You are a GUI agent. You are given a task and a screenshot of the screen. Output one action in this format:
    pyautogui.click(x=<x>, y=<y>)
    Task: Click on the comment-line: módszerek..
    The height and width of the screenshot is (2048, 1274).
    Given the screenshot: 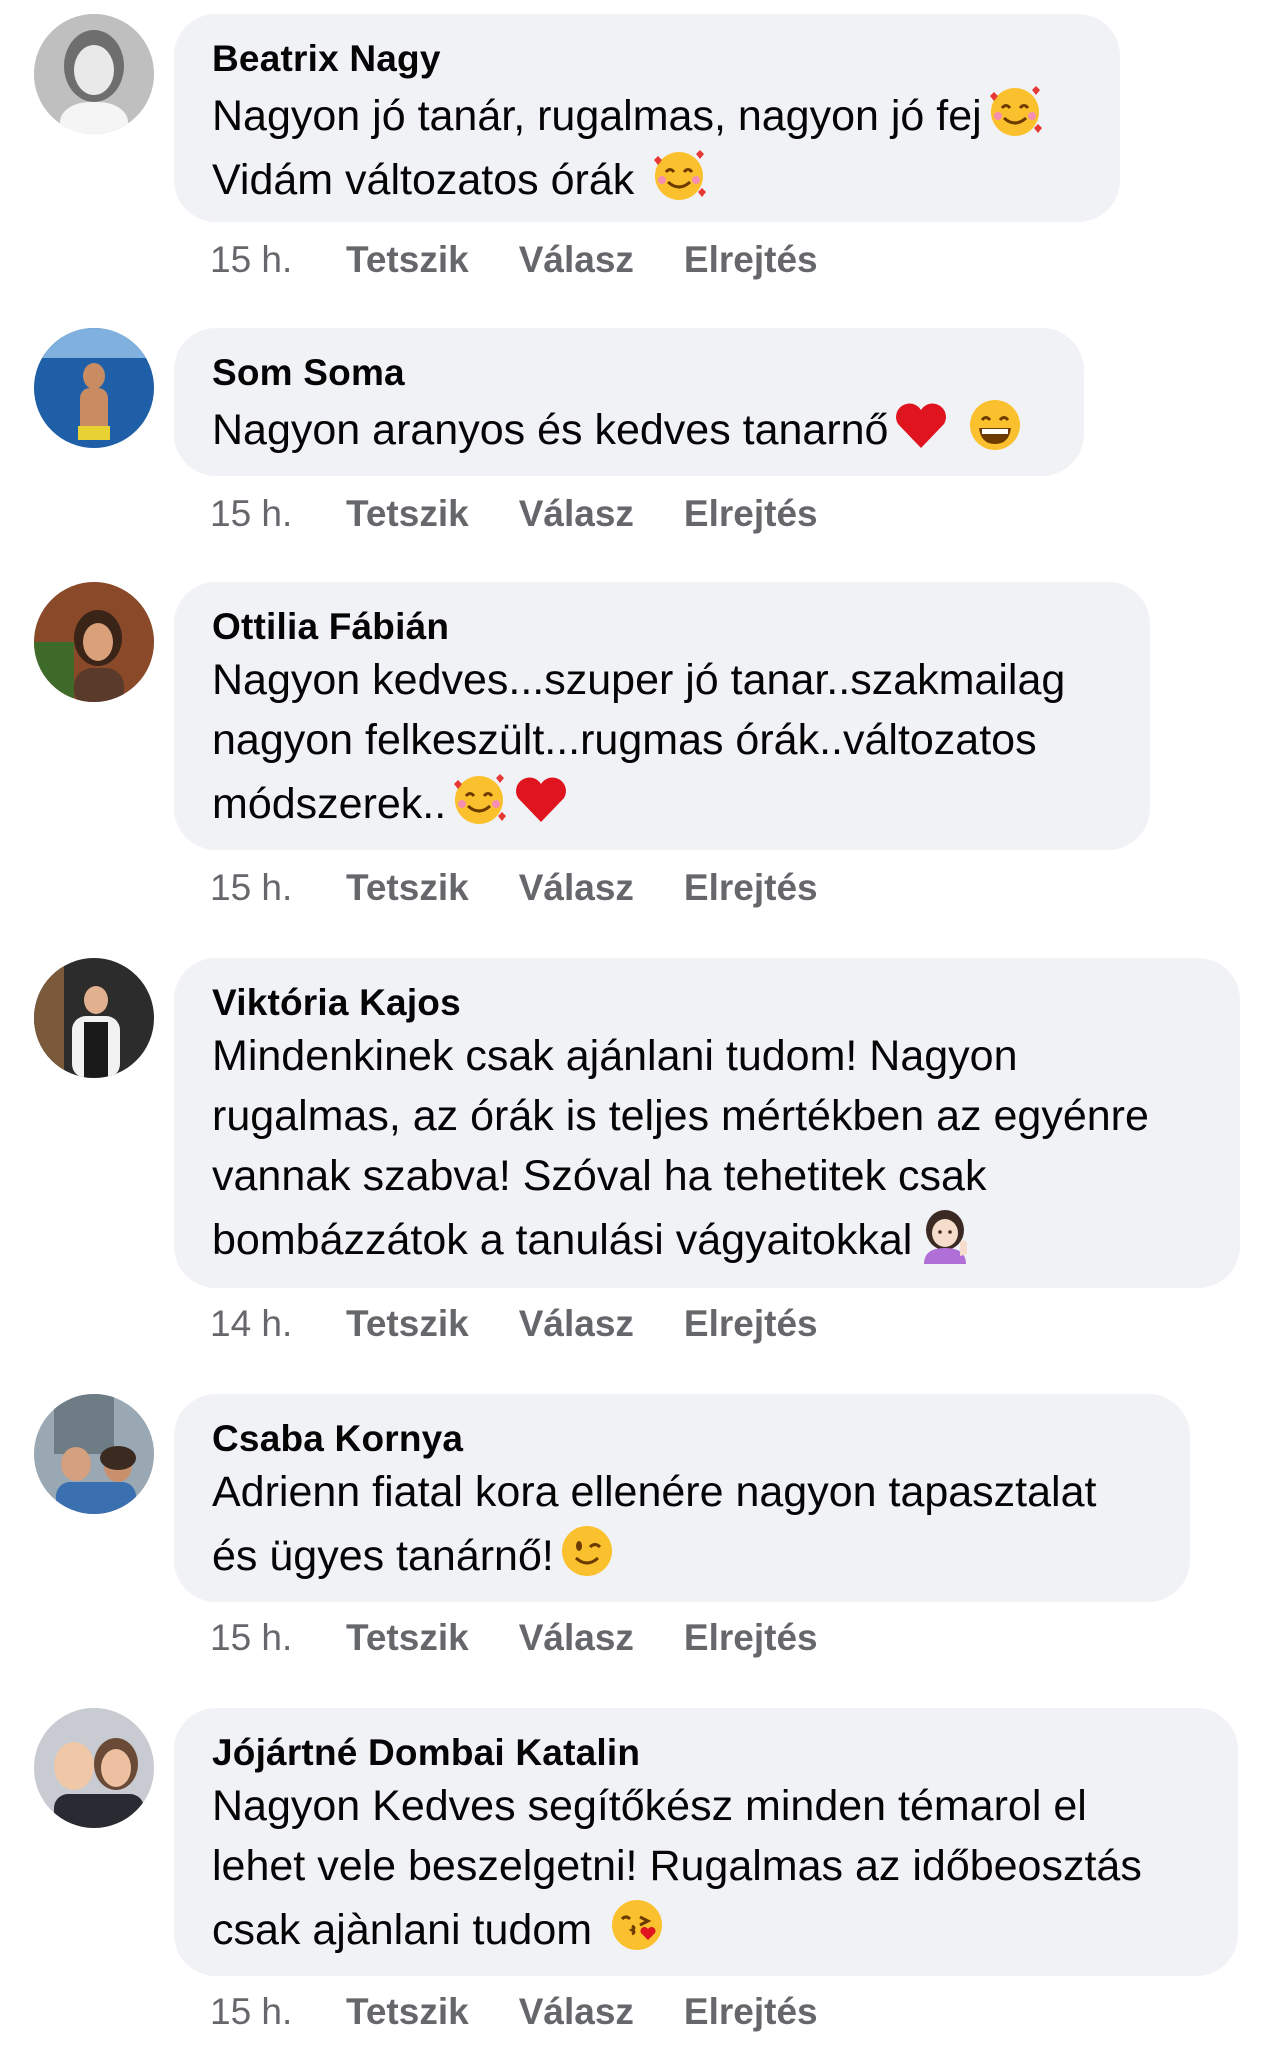 What is the action you would take?
    pyautogui.click(x=329, y=804)
    